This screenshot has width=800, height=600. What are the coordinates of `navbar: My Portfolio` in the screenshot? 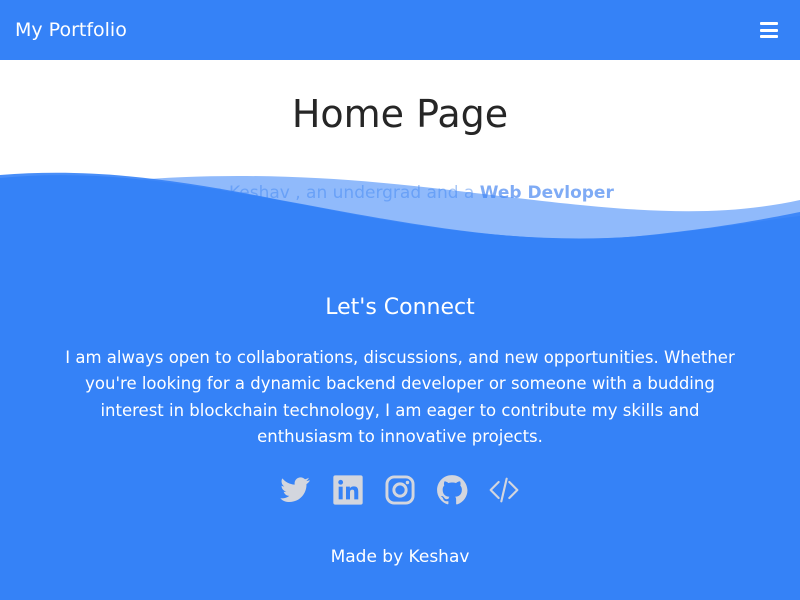 It's located at (400, 30).